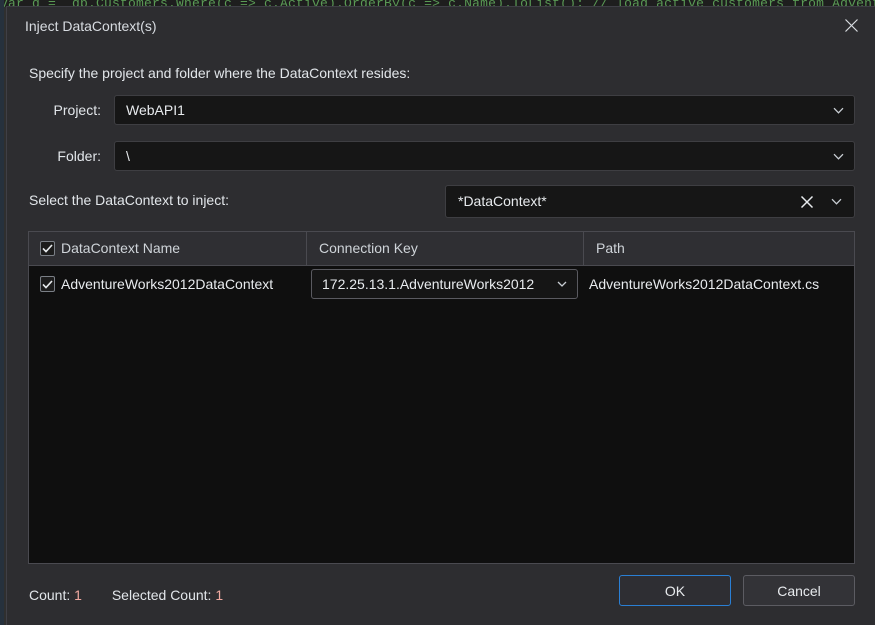 The image size is (875, 625). What do you see at coordinates (624, 201) in the screenshot?
I see `datacontext-filter-input: *DataContext*` at bounding box center [624, 201].